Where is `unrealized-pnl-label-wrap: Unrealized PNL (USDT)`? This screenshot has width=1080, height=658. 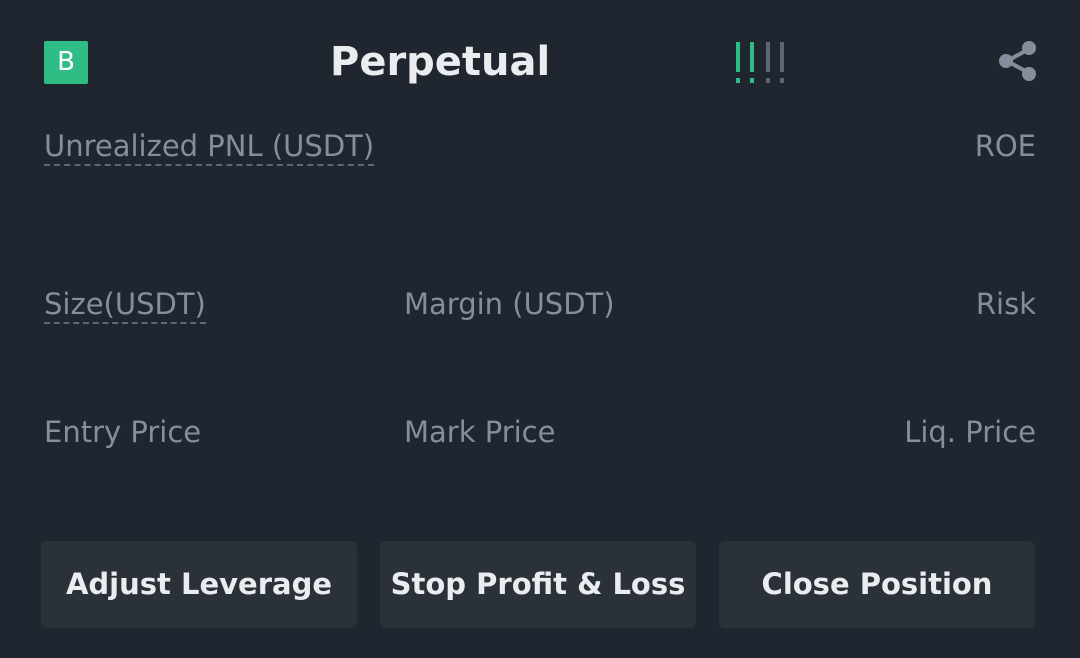
unrealized-pnl-label-wrap: Unrealized PNL (USDT) is located at coordinates (209, 146).